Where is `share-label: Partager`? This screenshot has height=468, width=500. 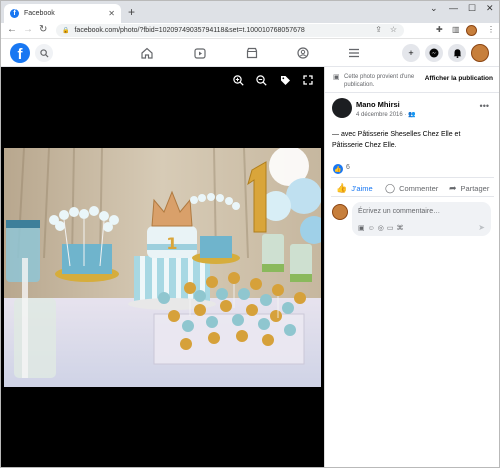 share-label: Partager is located at coordinates (475, 188).